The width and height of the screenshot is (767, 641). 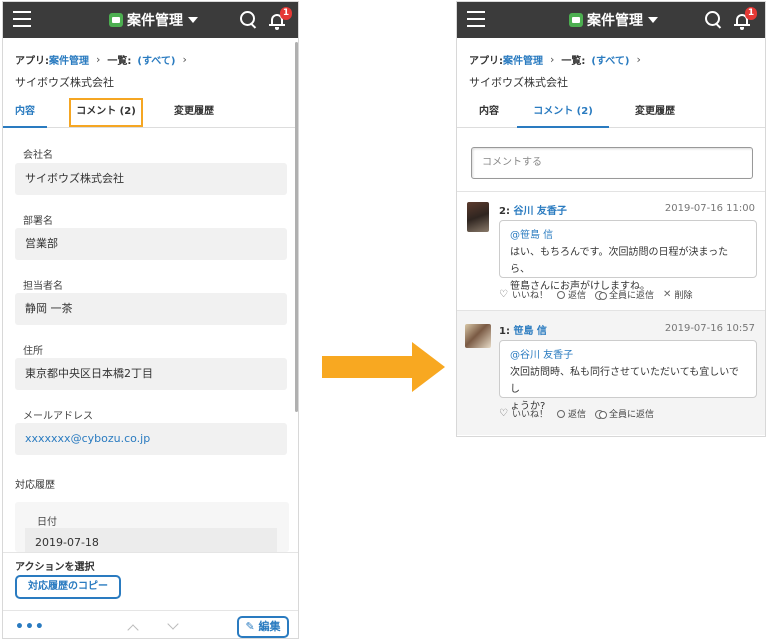 I want to click on field-label-department: 部署名, so click(x=38, y=221).